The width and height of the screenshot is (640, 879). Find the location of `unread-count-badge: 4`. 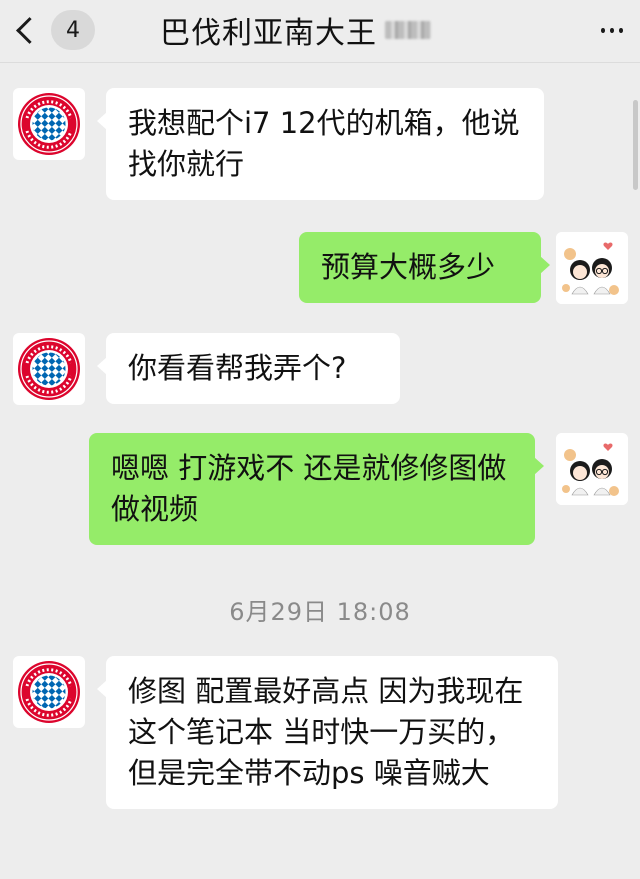

unread-count-badge: 4 is located at coordinates (73, 30).